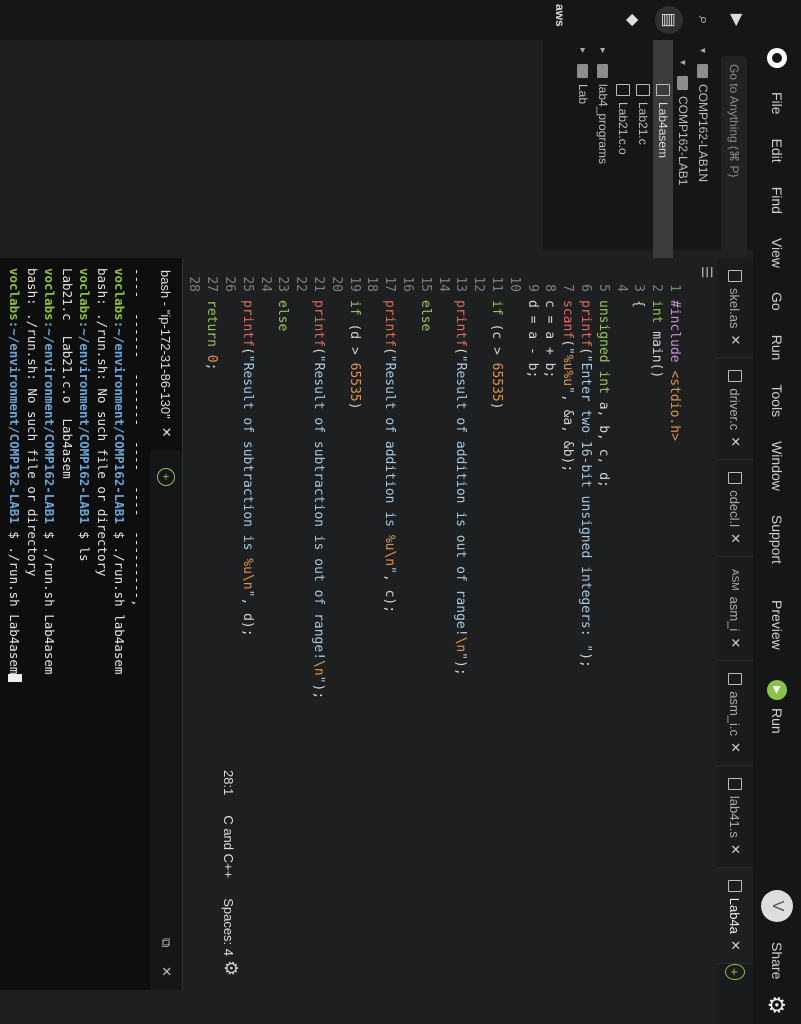 The image size is (801, 1024). What do you see at coordinates (623, 119) in the screenshot?
I see `tree-item: Lab21.c.o` at bounding box center [623, 119].